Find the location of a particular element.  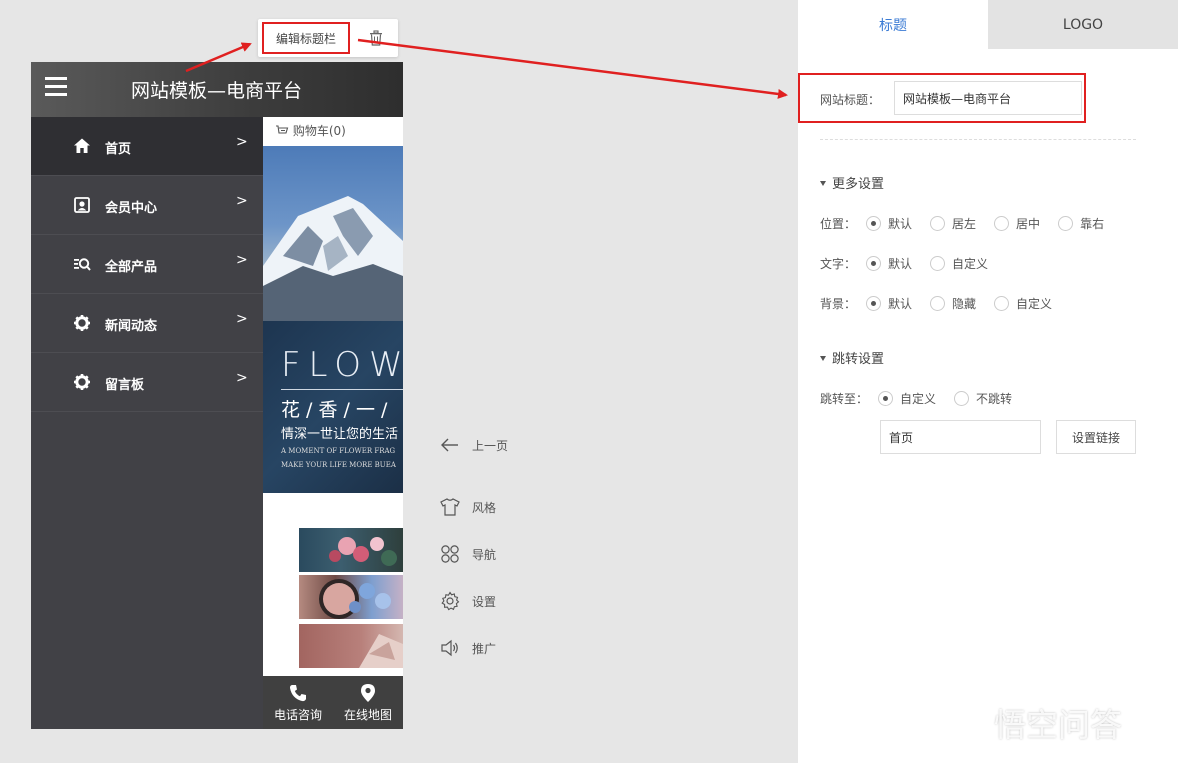

cart-icon is located at coordinates (282, 129).